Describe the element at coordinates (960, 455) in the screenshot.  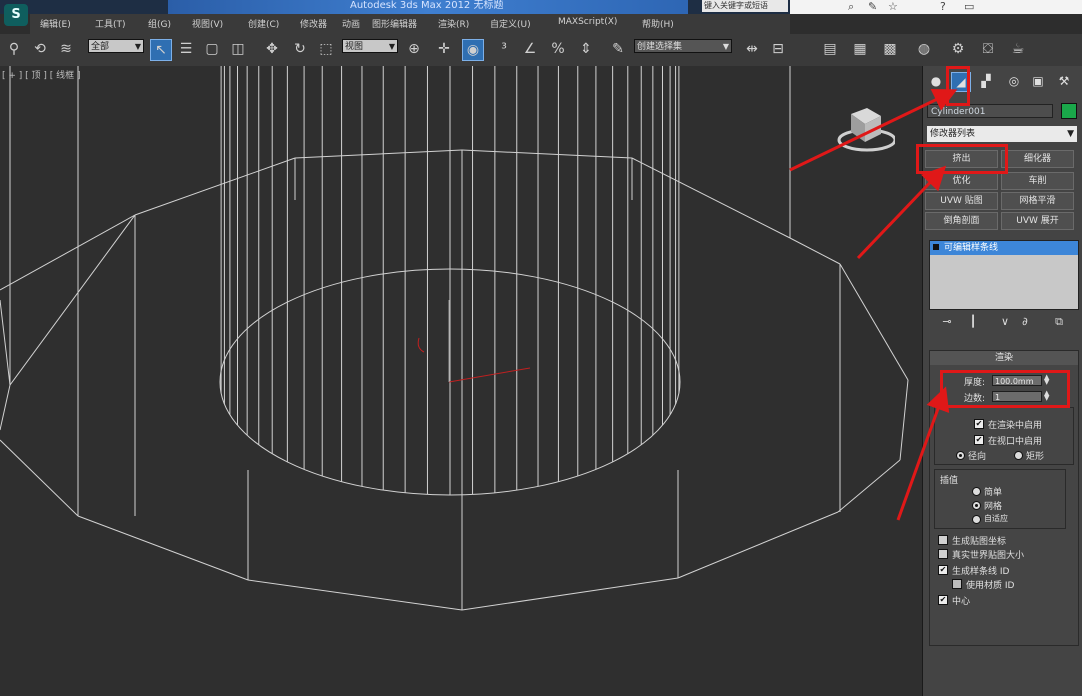
I see `radial-radio` at that location.